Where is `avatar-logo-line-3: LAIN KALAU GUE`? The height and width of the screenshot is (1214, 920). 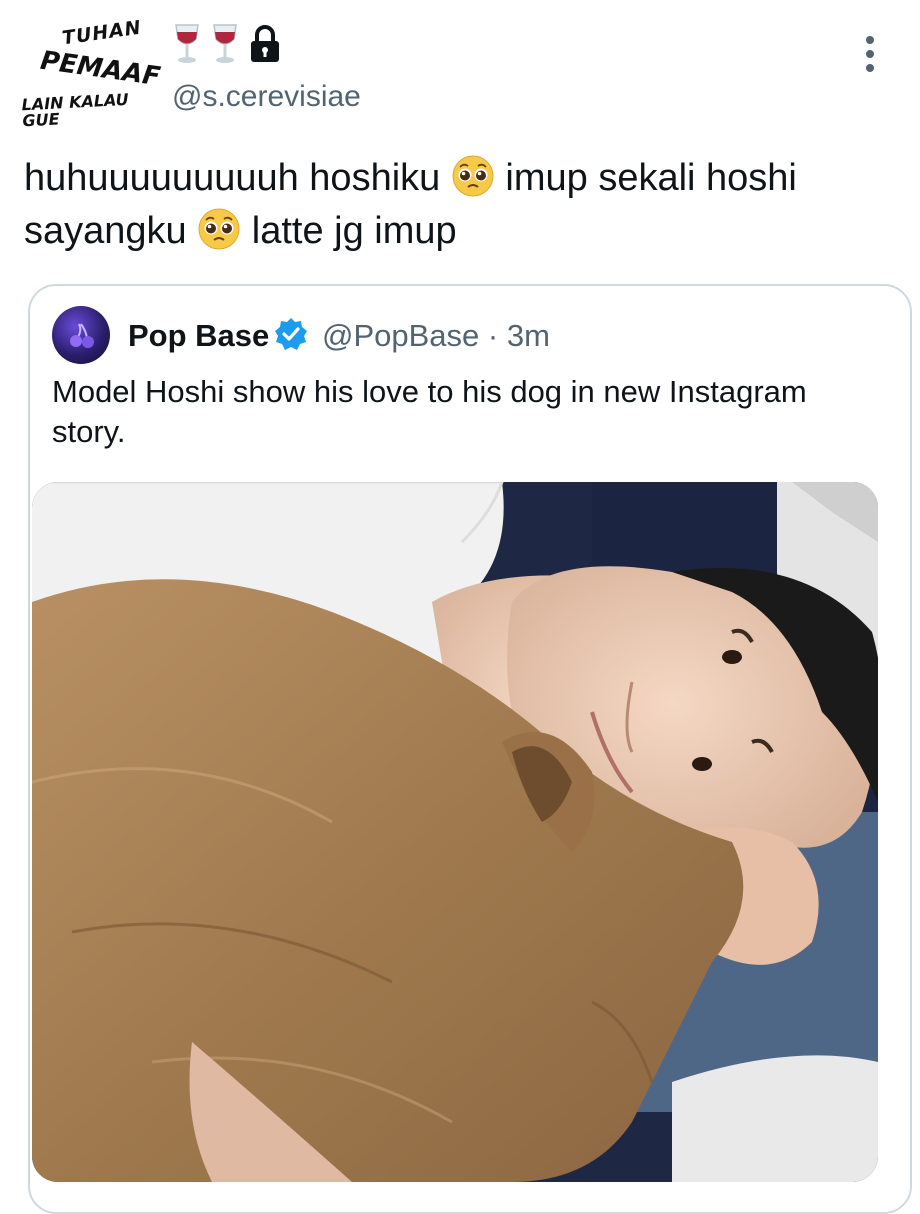 avatar-logo-line-3: LAIN KALAU GUE is located at coordinates (75, 110).